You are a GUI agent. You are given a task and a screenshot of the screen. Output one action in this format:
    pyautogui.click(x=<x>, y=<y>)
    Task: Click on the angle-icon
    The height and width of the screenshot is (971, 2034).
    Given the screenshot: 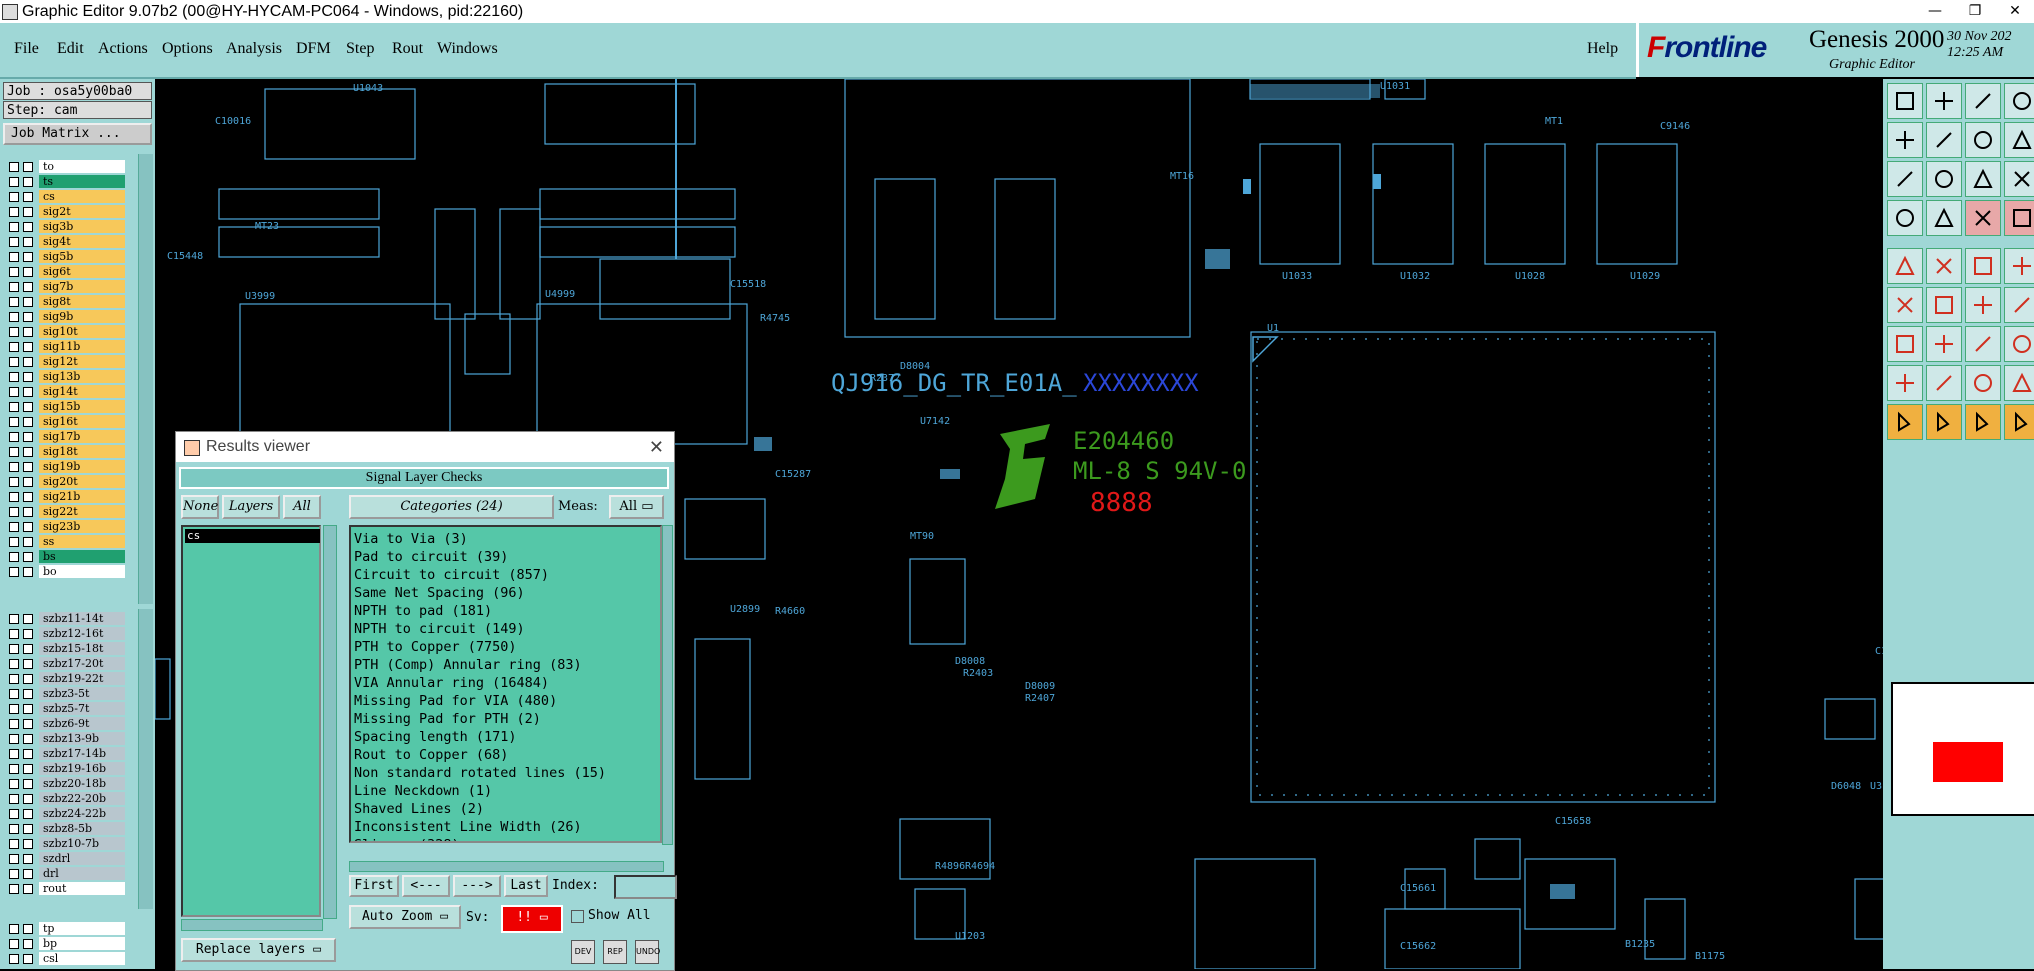 What is the action you would take?
    pyautogui.click(x=2019, y=344)
    